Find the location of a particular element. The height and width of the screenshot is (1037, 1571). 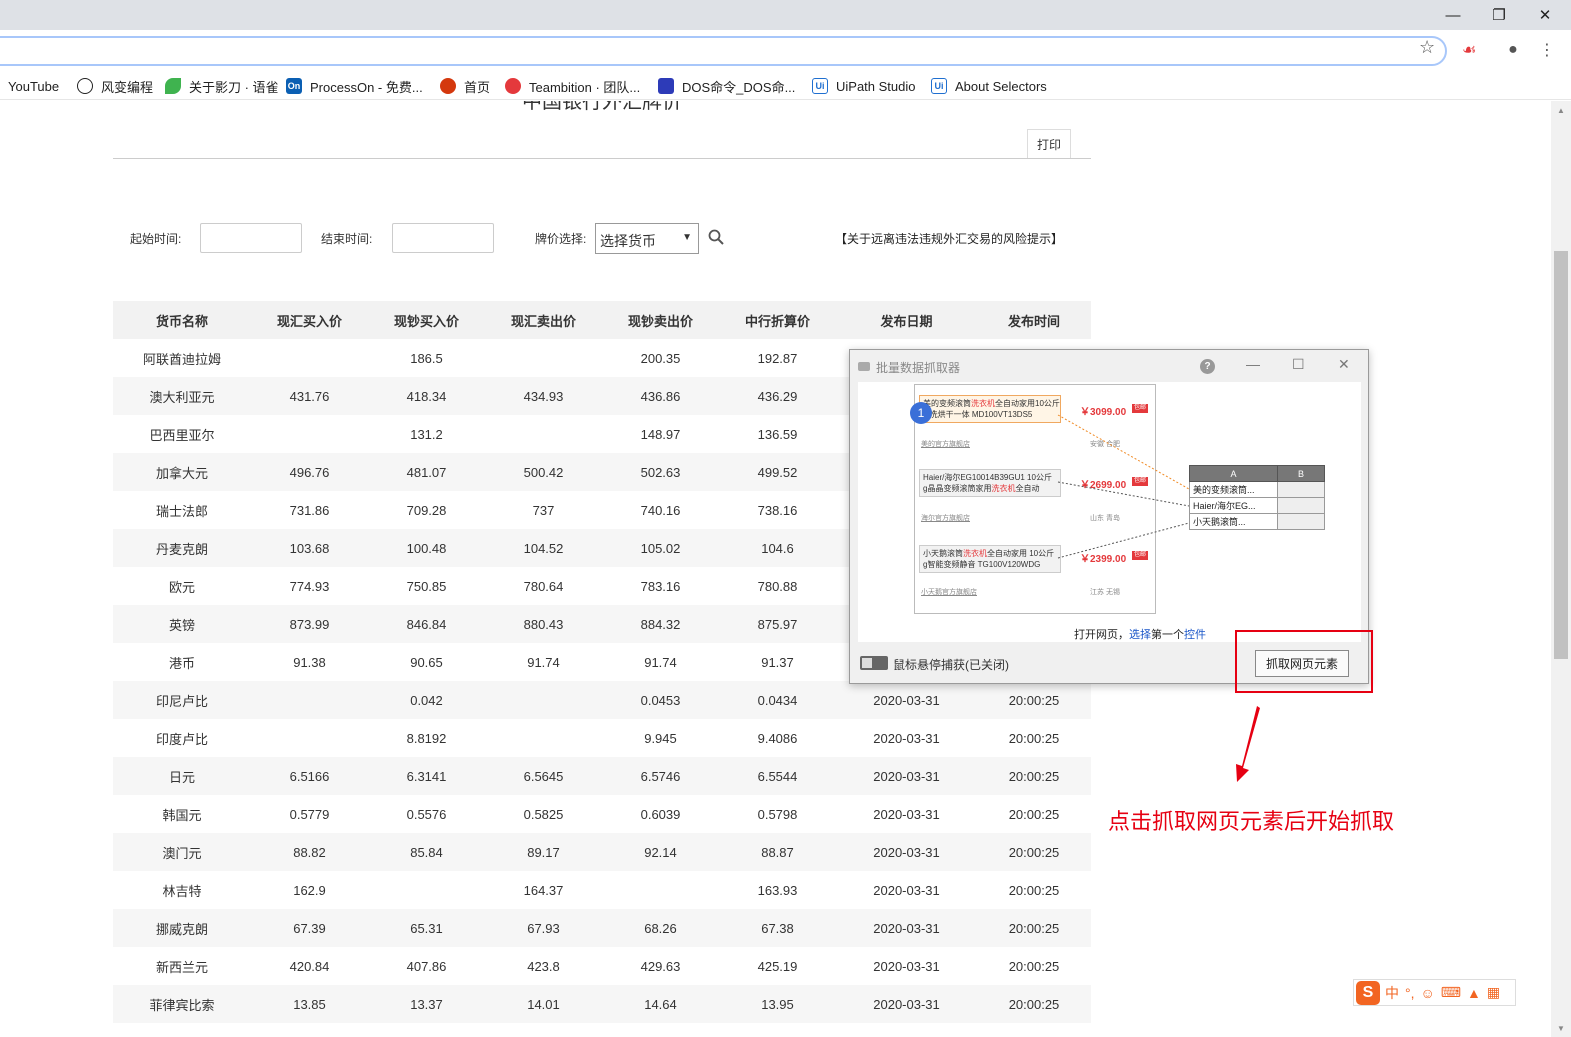

currency-name-cell: 阿联酋迪拉姆 is located at coordinates (181, 359).